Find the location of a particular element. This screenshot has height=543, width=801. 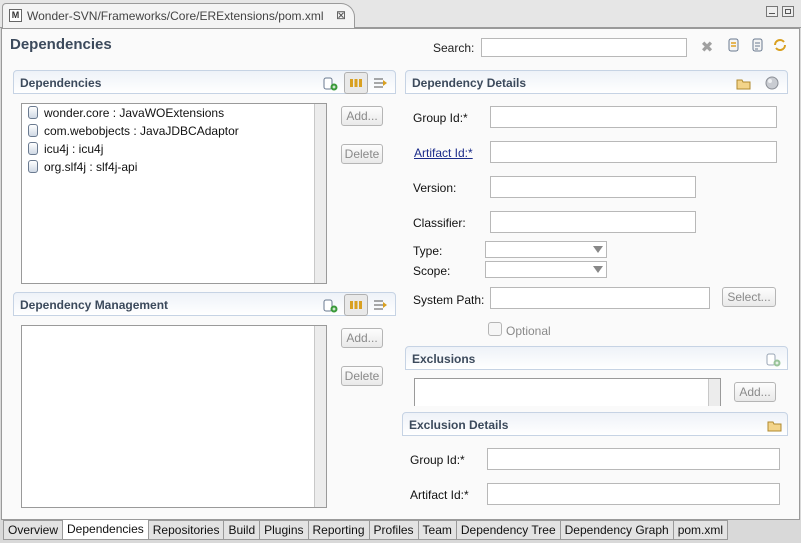

add-dependency-toolbar-icon is located at coordinates (734, 45).